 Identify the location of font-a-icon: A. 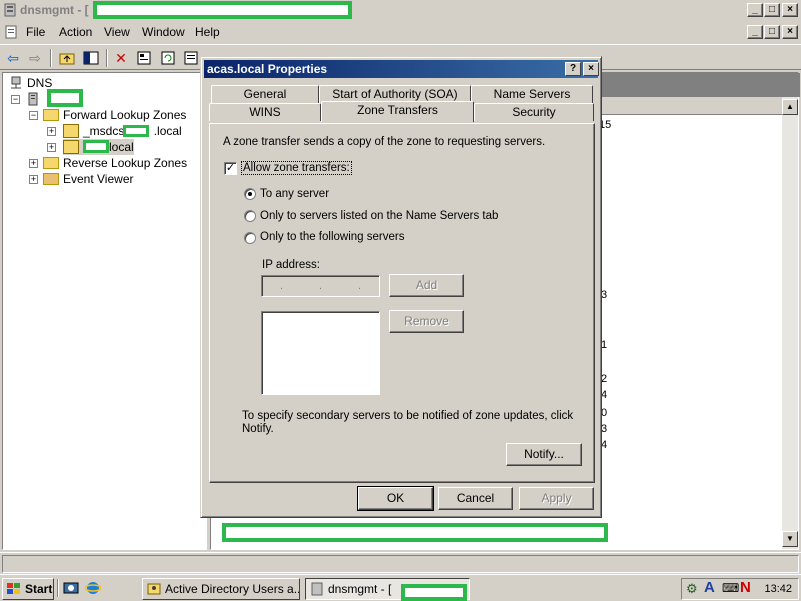
(709, 587).